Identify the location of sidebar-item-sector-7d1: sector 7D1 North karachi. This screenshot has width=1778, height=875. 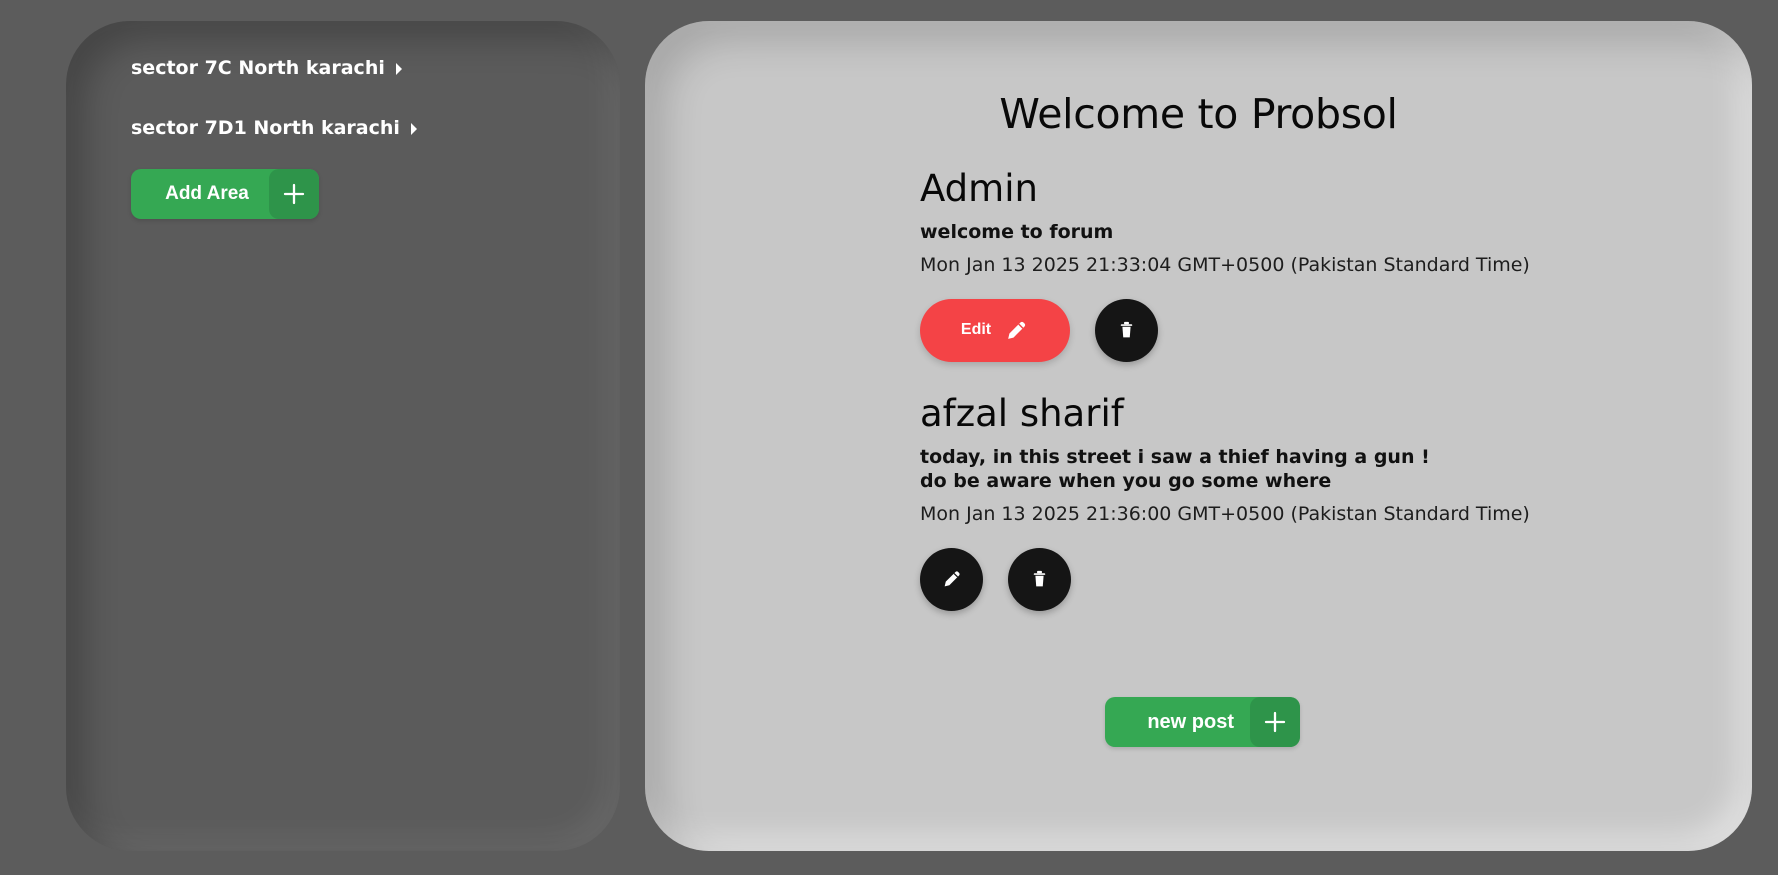
(375, 128).